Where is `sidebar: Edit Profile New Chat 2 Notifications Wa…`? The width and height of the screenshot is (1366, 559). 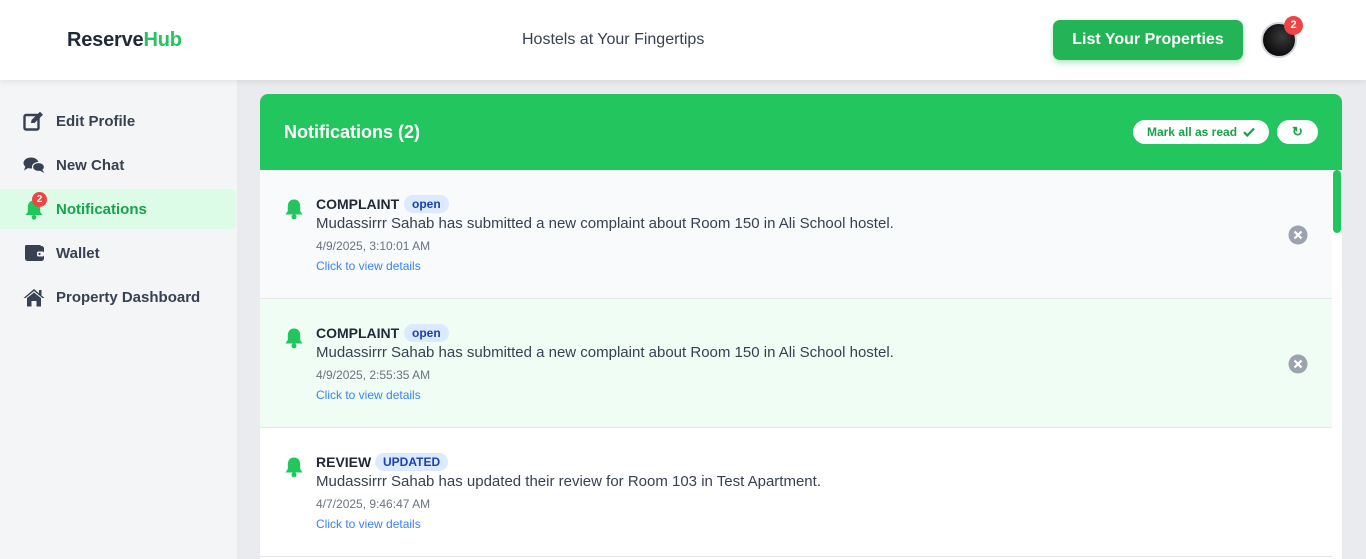 sidebar: Edit Profile New Chat 2 Notifications Wa… is located at coordinates (118, 319).